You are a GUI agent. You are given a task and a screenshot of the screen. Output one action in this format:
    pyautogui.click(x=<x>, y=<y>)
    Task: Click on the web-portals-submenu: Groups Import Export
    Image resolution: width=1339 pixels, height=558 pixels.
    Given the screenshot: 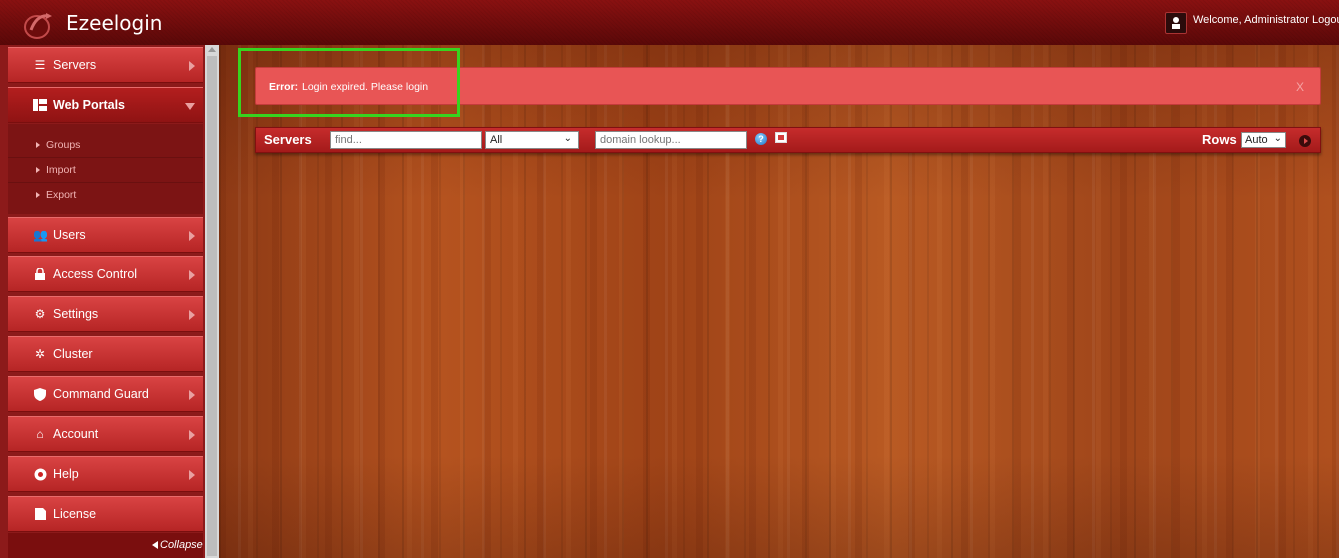 What is the action you would take?
    pyautogui.click(x=105, y=169)
    